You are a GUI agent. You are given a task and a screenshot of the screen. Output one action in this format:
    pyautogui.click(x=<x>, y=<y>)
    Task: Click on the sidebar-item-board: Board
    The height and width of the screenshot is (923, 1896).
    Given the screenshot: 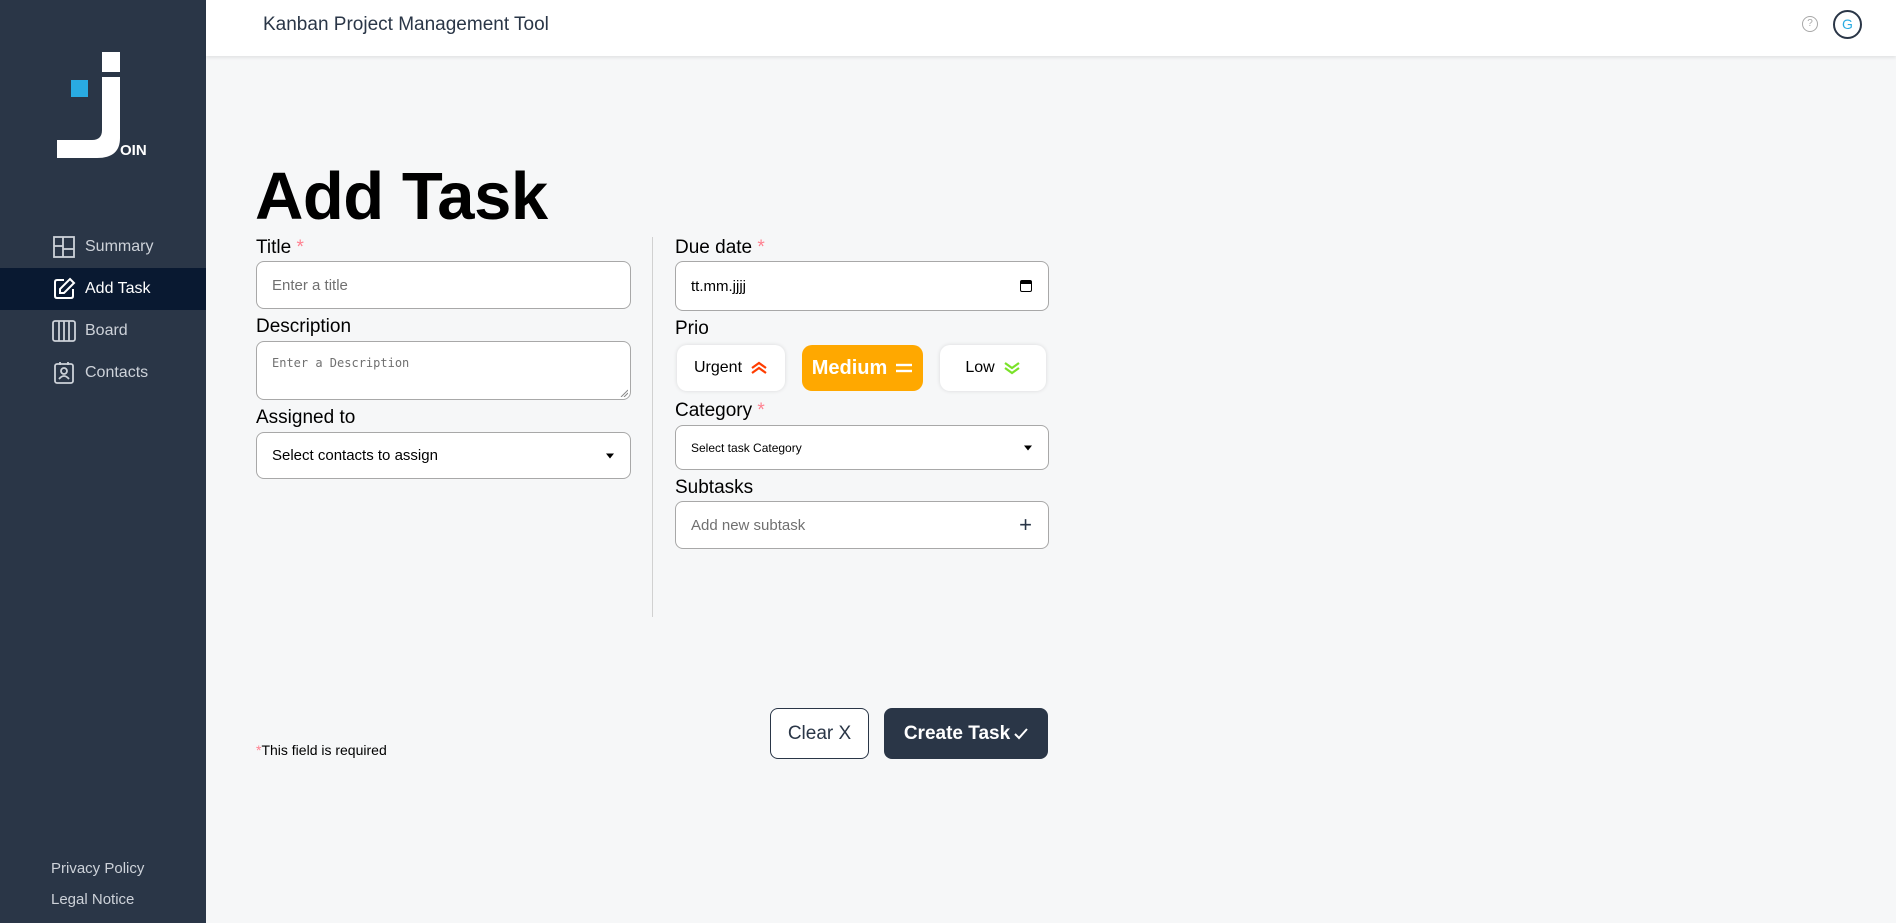 What is the action you would take?
    pyautogui.click(x=103, y=331)
    